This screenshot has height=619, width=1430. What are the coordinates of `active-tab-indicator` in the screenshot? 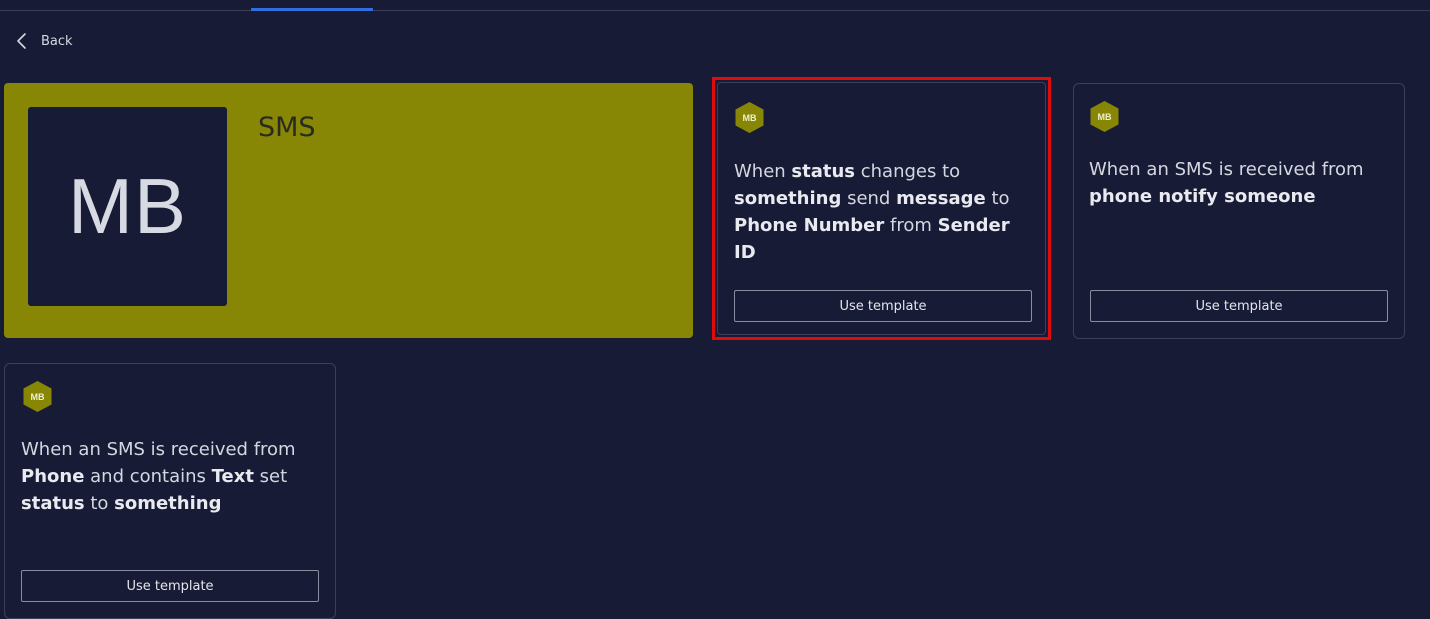 It's located at (312, 9).